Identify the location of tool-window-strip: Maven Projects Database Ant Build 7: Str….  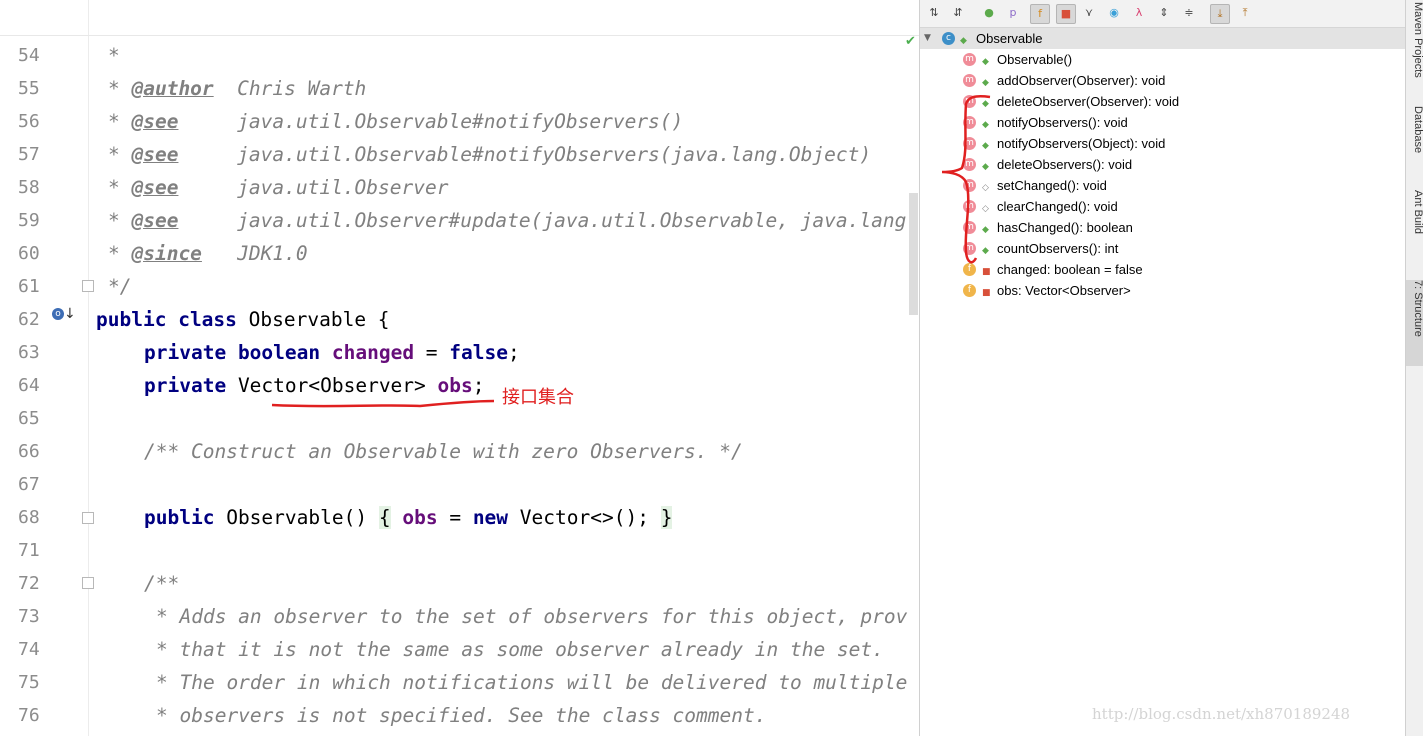
(1414, 368).